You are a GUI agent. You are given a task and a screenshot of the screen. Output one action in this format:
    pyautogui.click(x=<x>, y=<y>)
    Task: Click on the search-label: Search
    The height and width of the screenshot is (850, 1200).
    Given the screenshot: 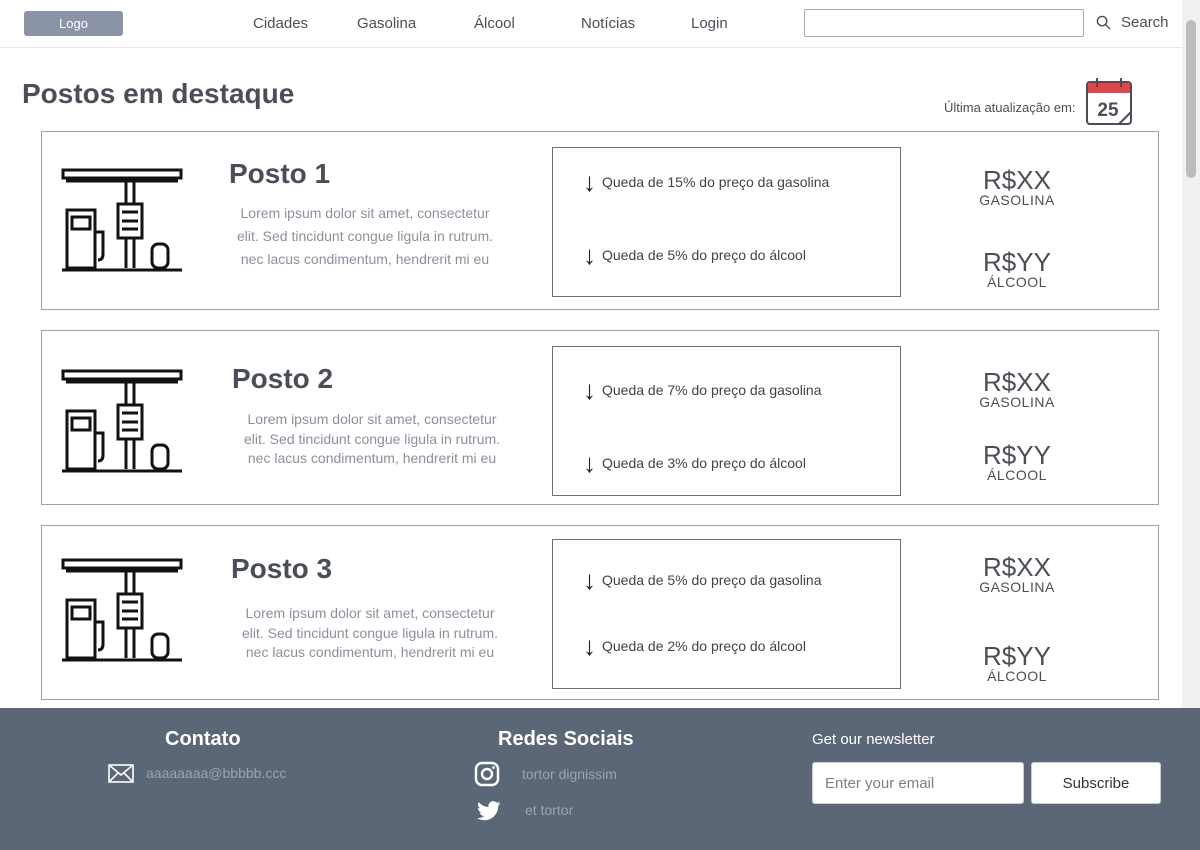 What is the action you would take?
    pyautogui.click(x=1145, y=22)
    